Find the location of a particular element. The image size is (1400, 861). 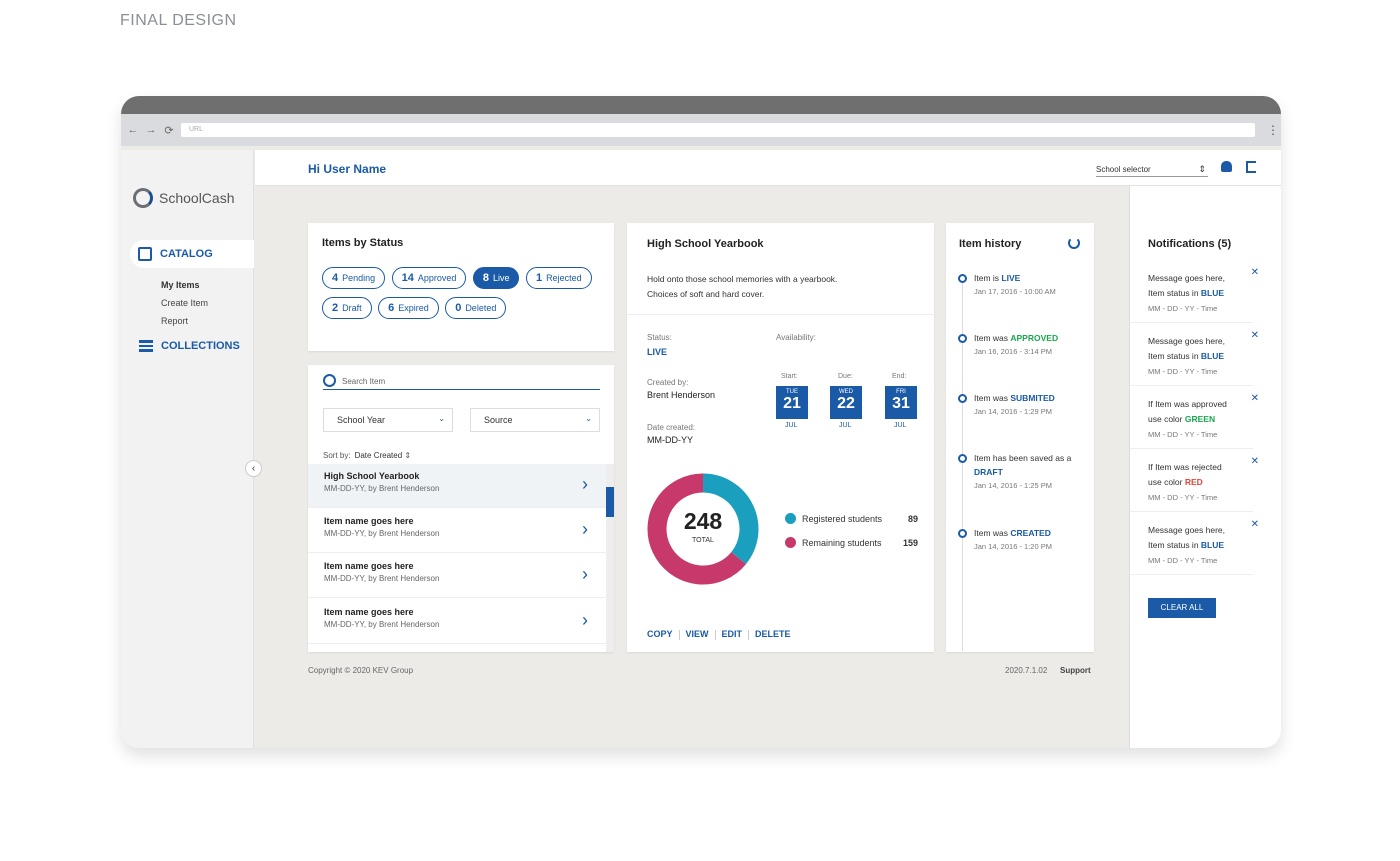

logout-icon is located at coordinates (1251, 167).